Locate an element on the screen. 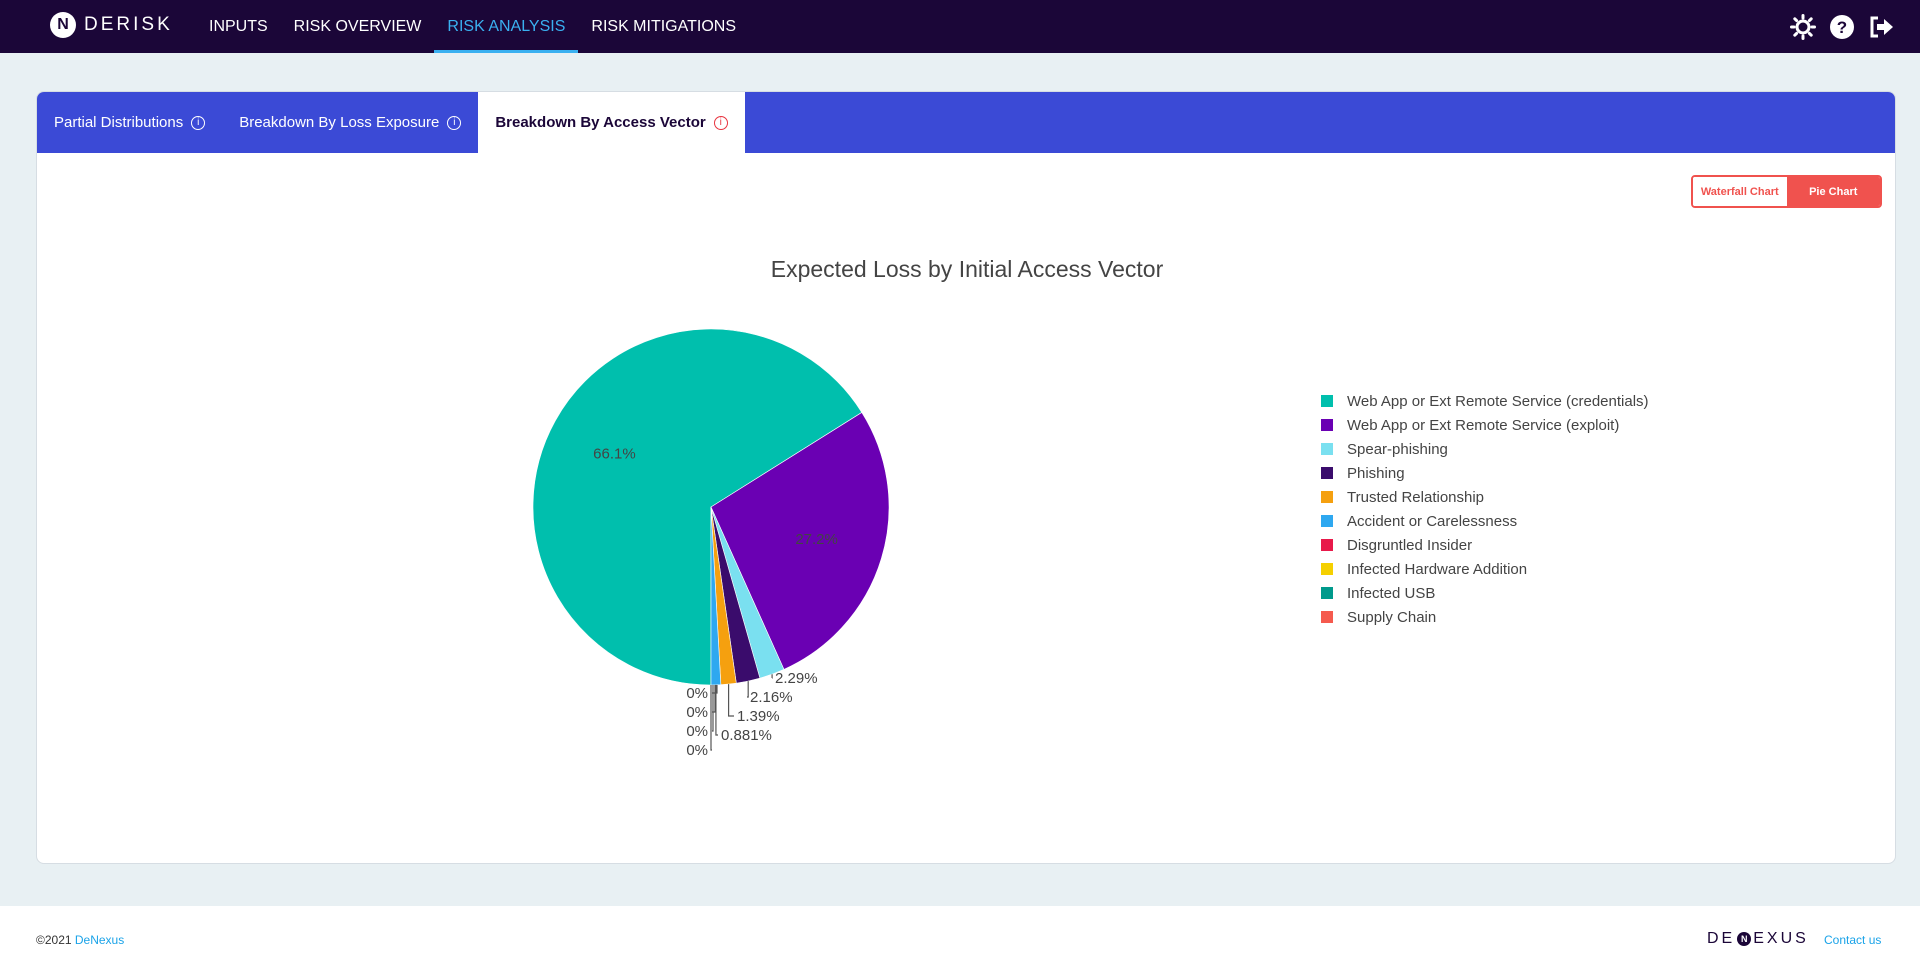 The width and height of the screenshot is (1920, 976). pie-label-web-app-or-ext-remote-service-credentials: 66.1% is located at coordinates (614, 454).